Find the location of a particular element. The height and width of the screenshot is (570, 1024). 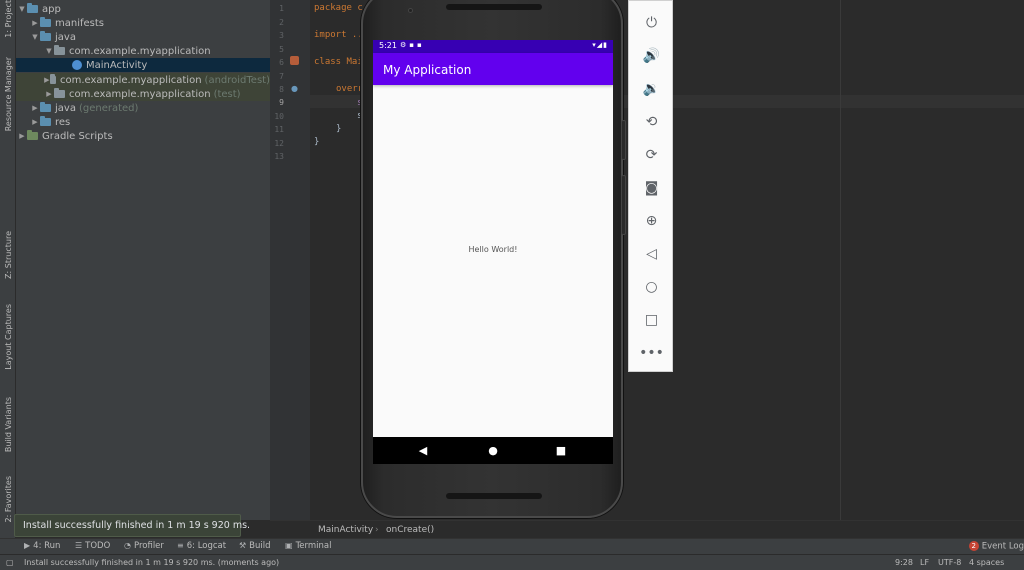

profiler-icon: ◔ is located at coordinates (127, 545).